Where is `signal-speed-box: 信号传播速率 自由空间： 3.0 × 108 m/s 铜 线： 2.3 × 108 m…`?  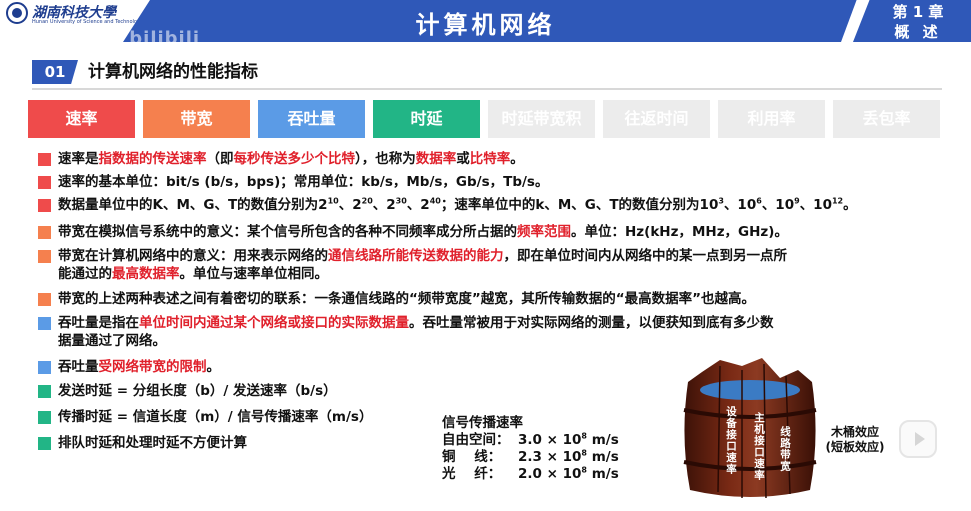
signal-speed-box: 信号传播速率 自由空间： 3.0 × 108 m/s 铜 线： 2.3 × 108 m… is located at coordinates (530, 449).